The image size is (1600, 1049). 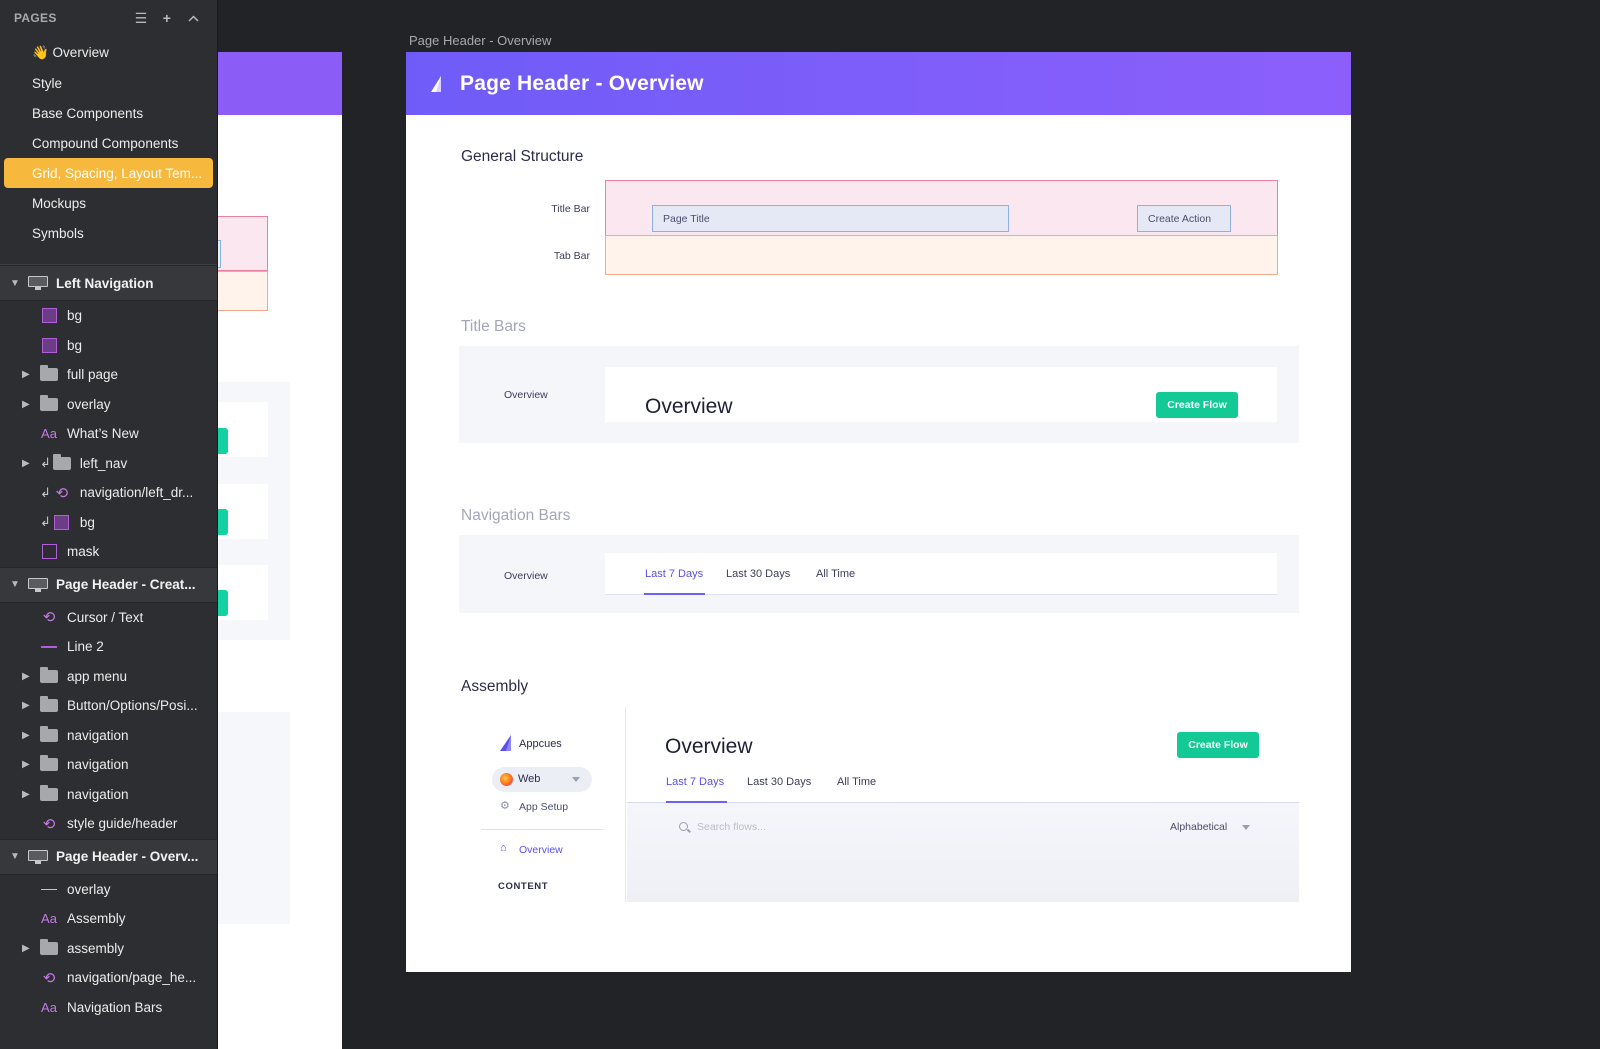 I want to click on appcues-logo-icon, so click(x=506, y=745).